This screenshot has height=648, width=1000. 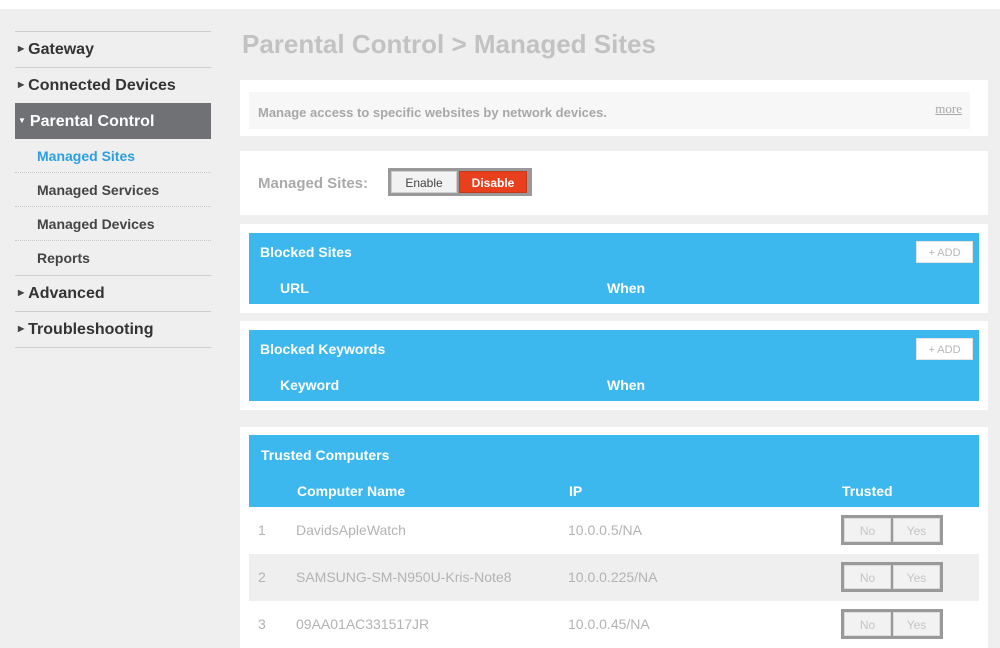 What do you see at coordinates (605, 530) in the screenshot?
I see `computer-ip: 10.0.0.5/NA` at bounding box center [605, 530].